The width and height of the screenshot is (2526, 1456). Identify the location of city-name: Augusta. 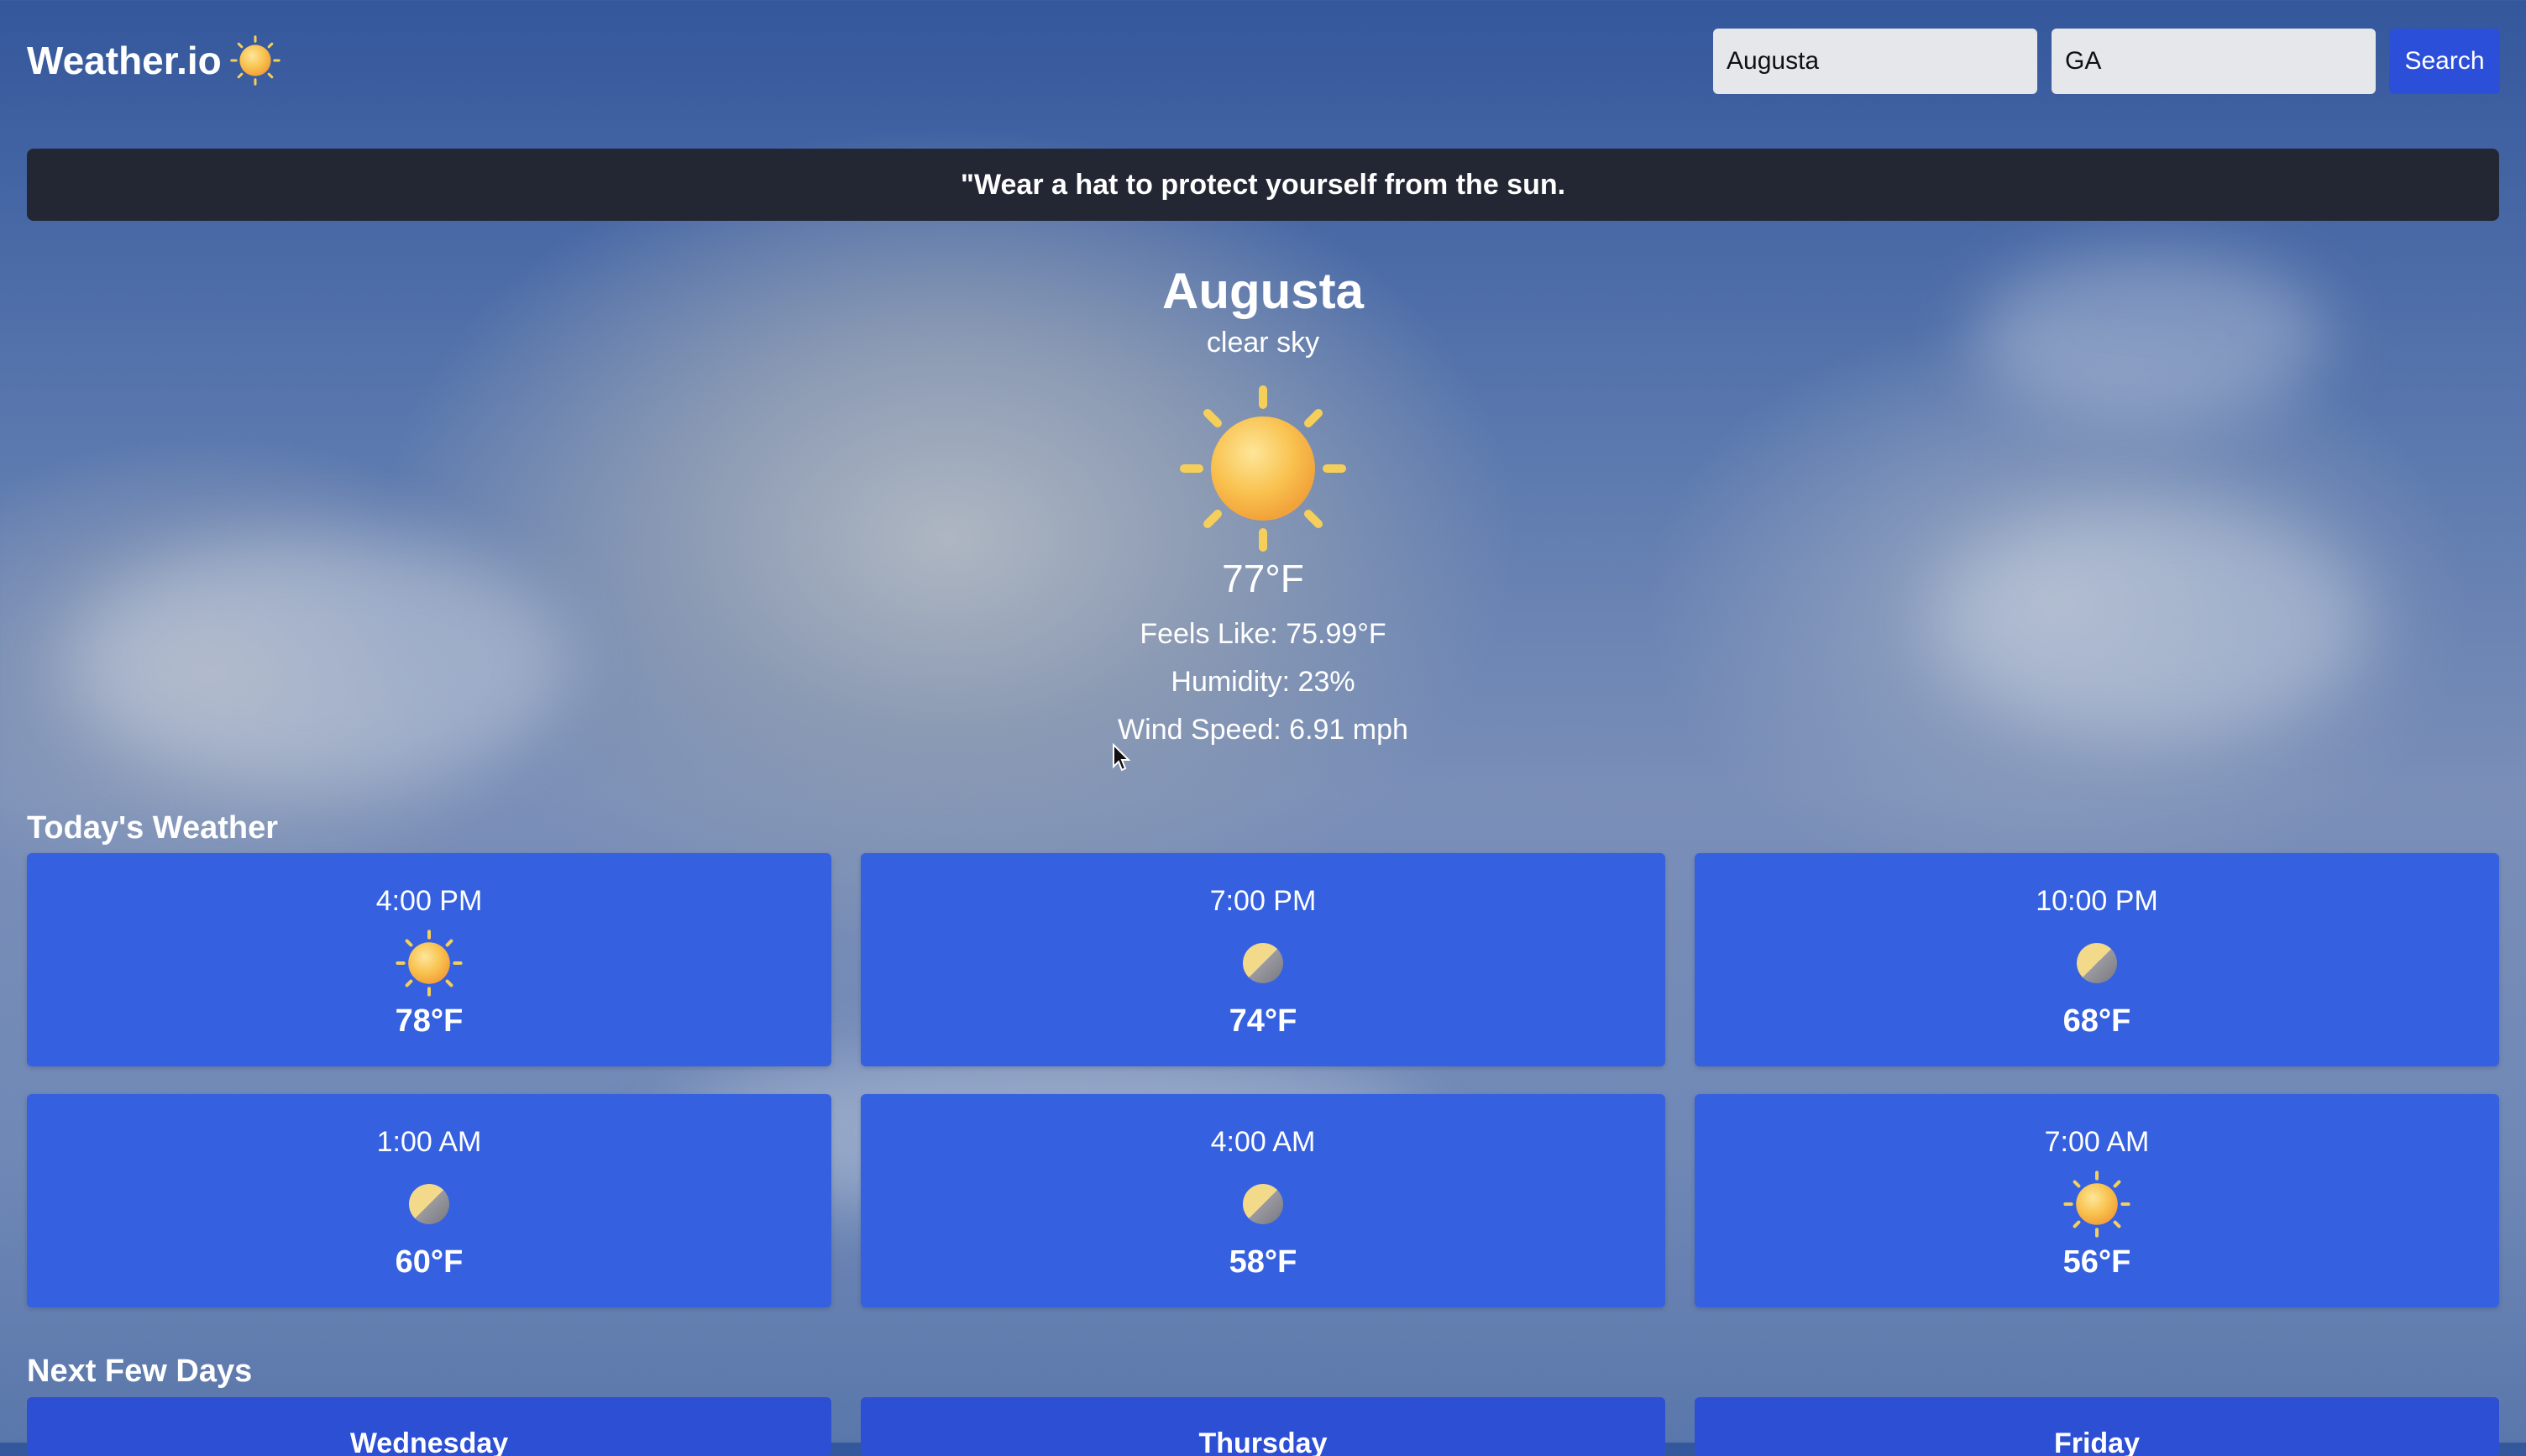
(1263, 291).